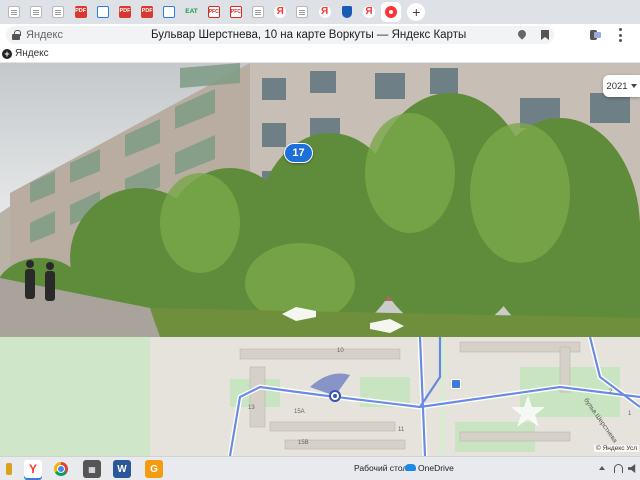  I want to click on panorama-nav-arrow-right, so click(387, 326).